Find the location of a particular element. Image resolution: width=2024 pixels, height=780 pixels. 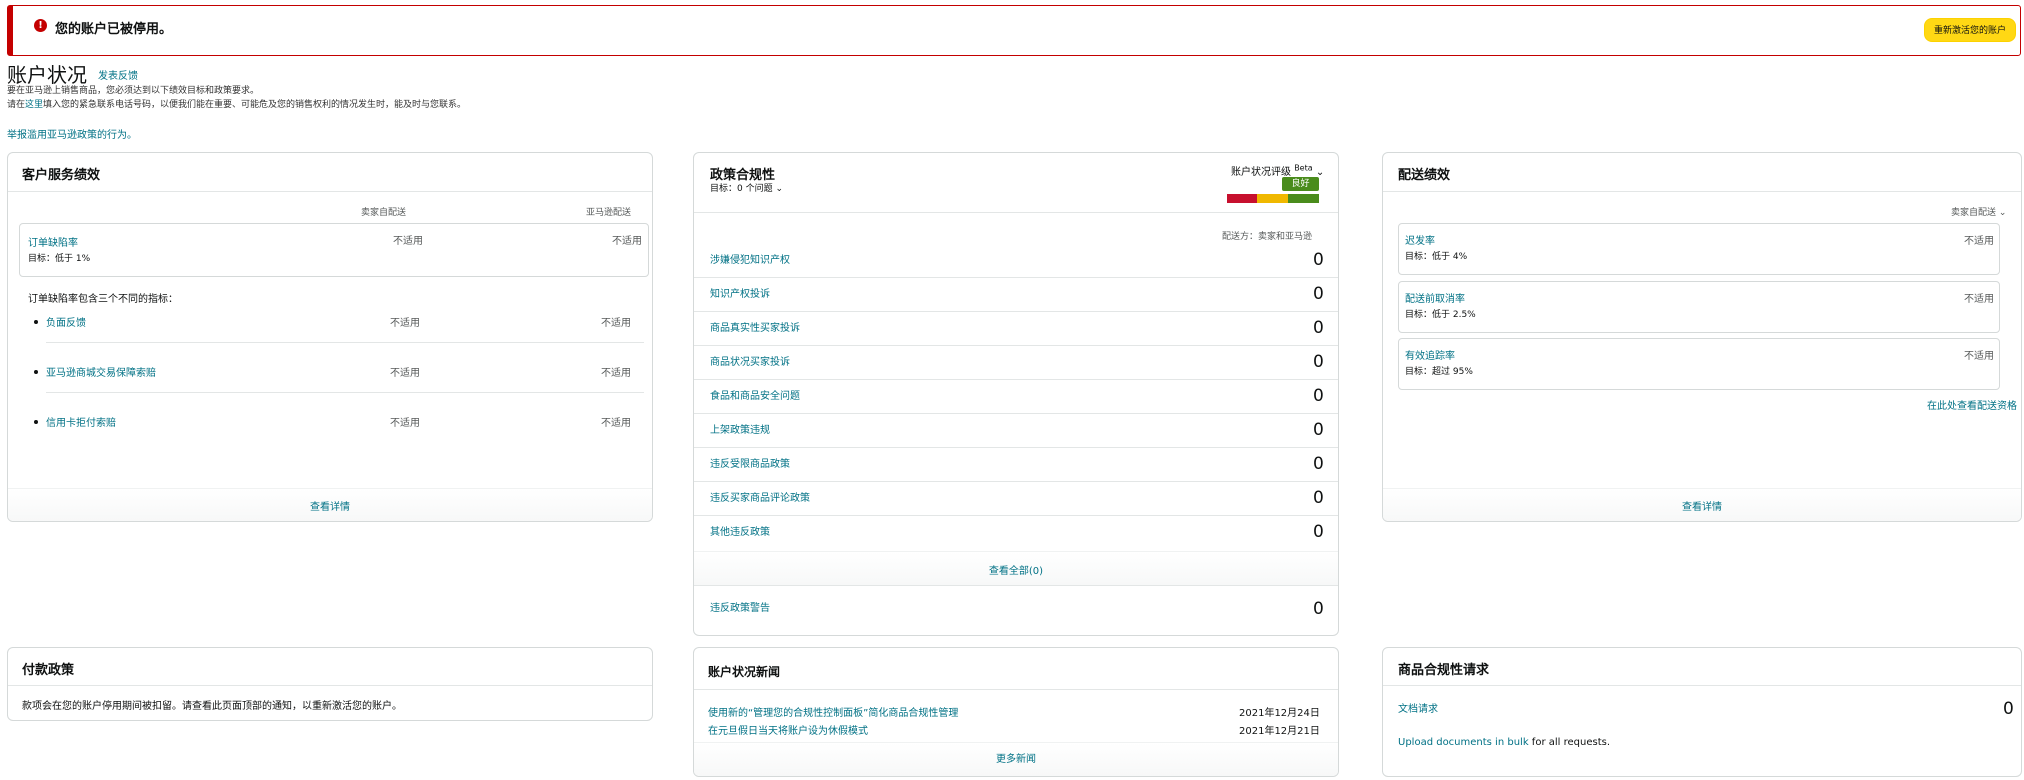

intro-prefix: 请在 is located at coordinates (16, 105).